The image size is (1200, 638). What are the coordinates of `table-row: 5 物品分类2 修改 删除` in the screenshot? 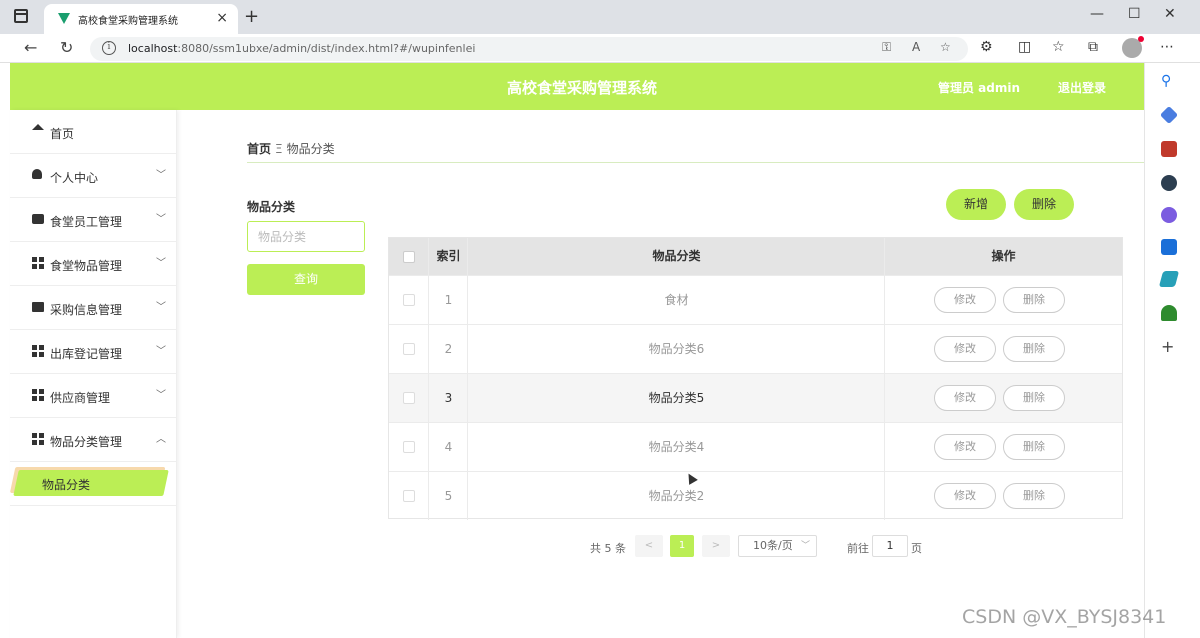 It's located at (755, 495).